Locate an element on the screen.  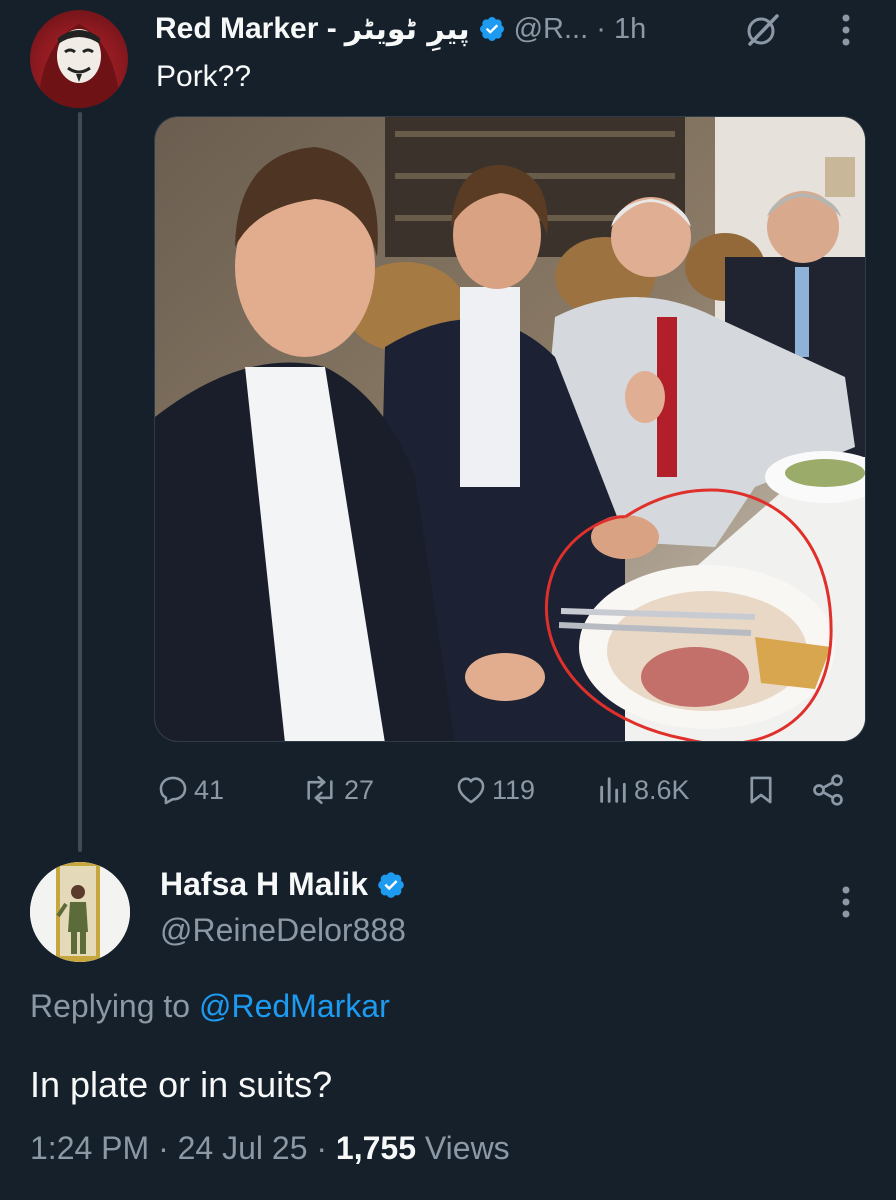
reply-time: 1:24 PM is located at coordinates (89, 1148).